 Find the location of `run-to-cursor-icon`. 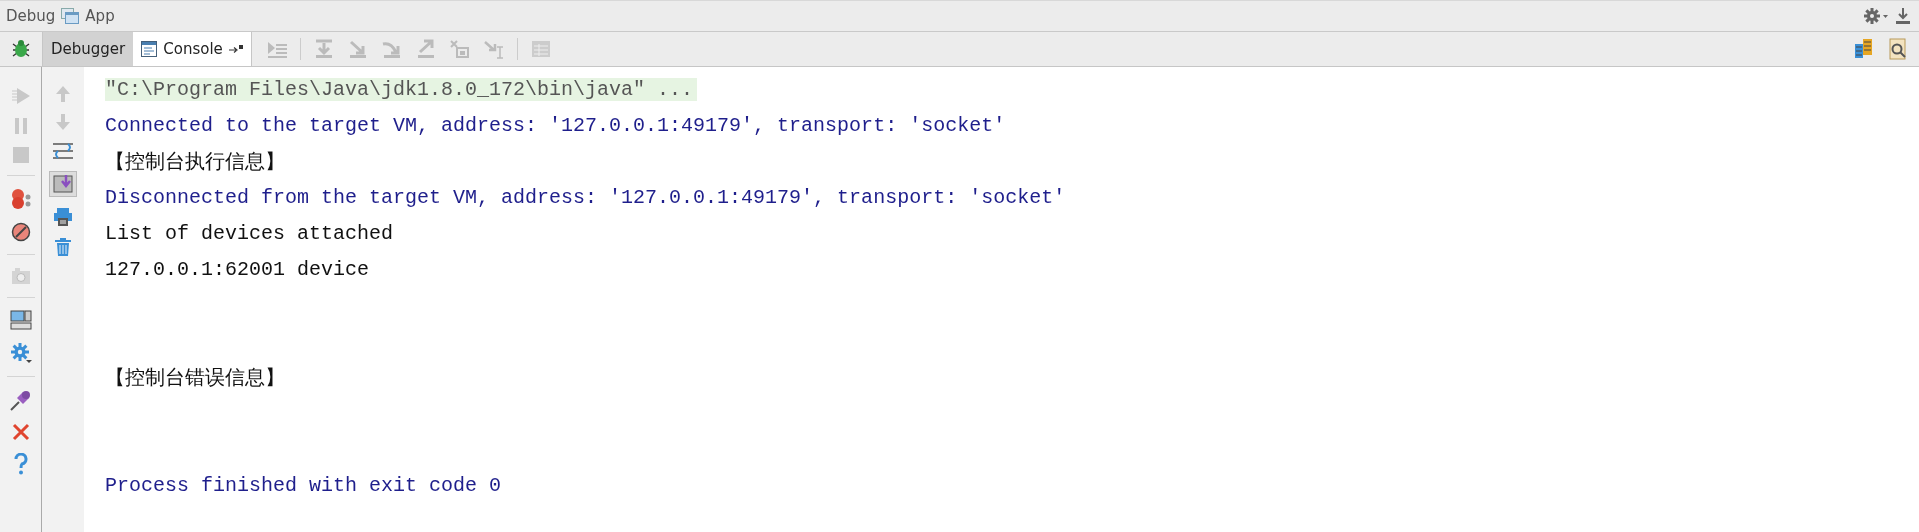

run-to-cursor-icon is located at coordinates (493, 49).